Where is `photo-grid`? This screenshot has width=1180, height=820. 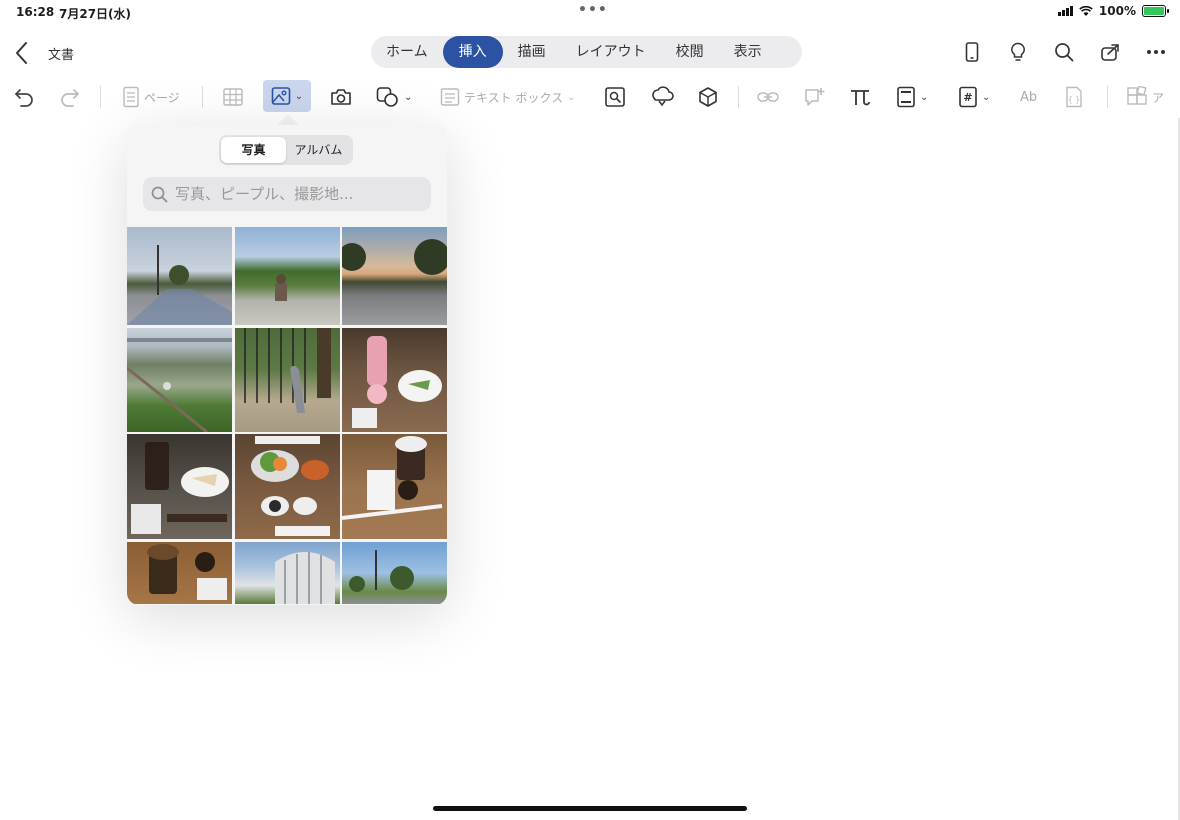 photo-grid is located at coordinates (287, 415).